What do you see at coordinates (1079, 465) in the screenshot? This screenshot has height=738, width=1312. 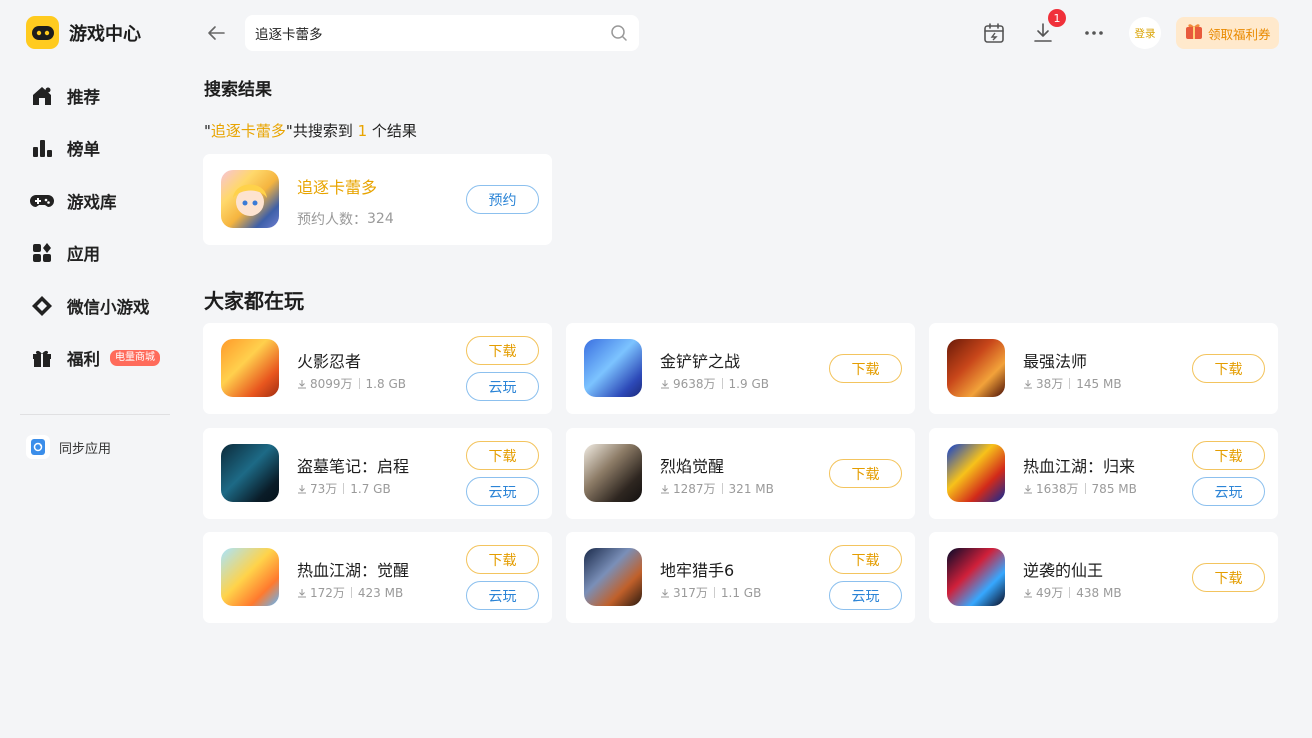 I see `game-name: 热血江湖：归来` at bounding box center [1079, 465].